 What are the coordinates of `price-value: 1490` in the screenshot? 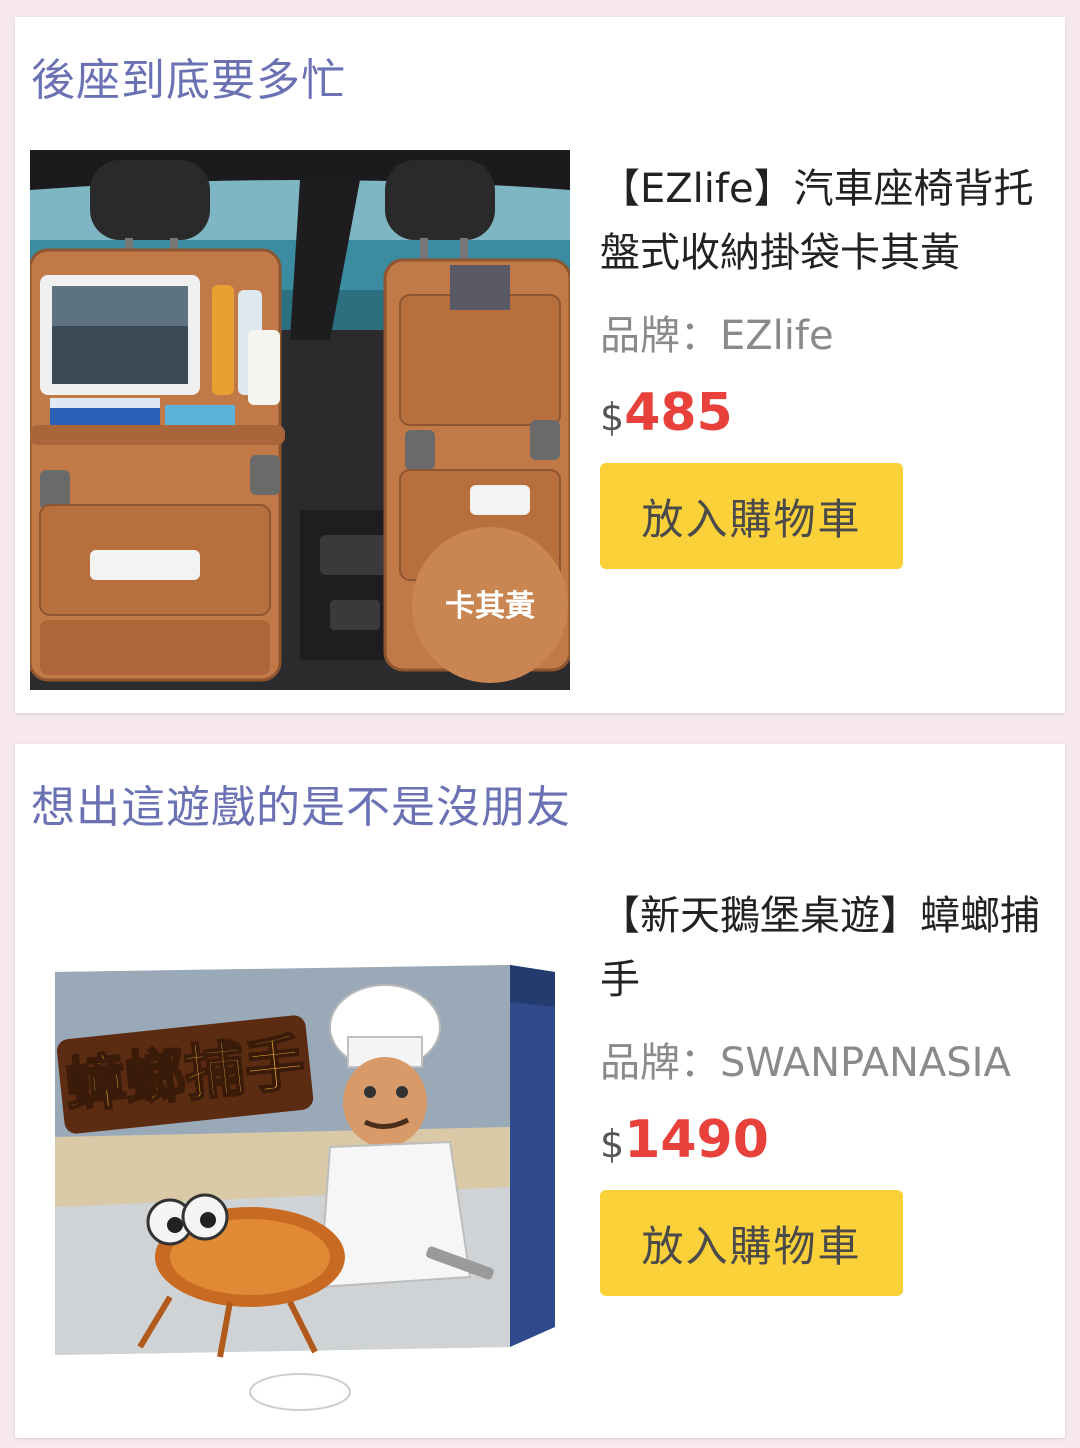 It's located at (696, 1140).